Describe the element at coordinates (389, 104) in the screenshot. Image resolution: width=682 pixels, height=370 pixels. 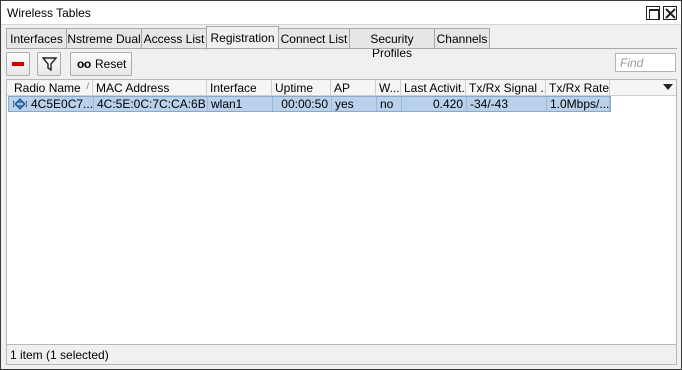
I see `cell-wds: no` at that location.